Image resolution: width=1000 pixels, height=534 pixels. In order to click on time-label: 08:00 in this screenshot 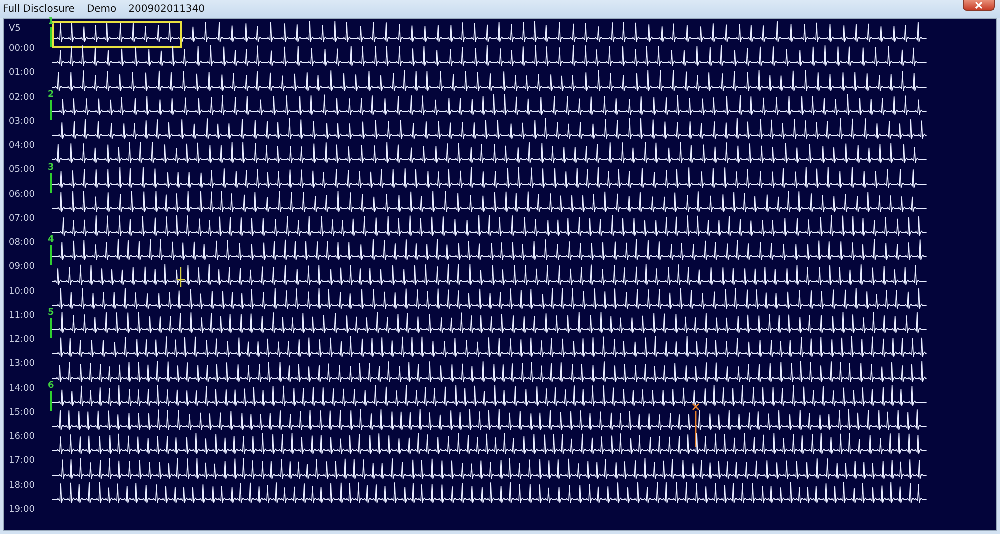, I will do `click(22, 243)`.